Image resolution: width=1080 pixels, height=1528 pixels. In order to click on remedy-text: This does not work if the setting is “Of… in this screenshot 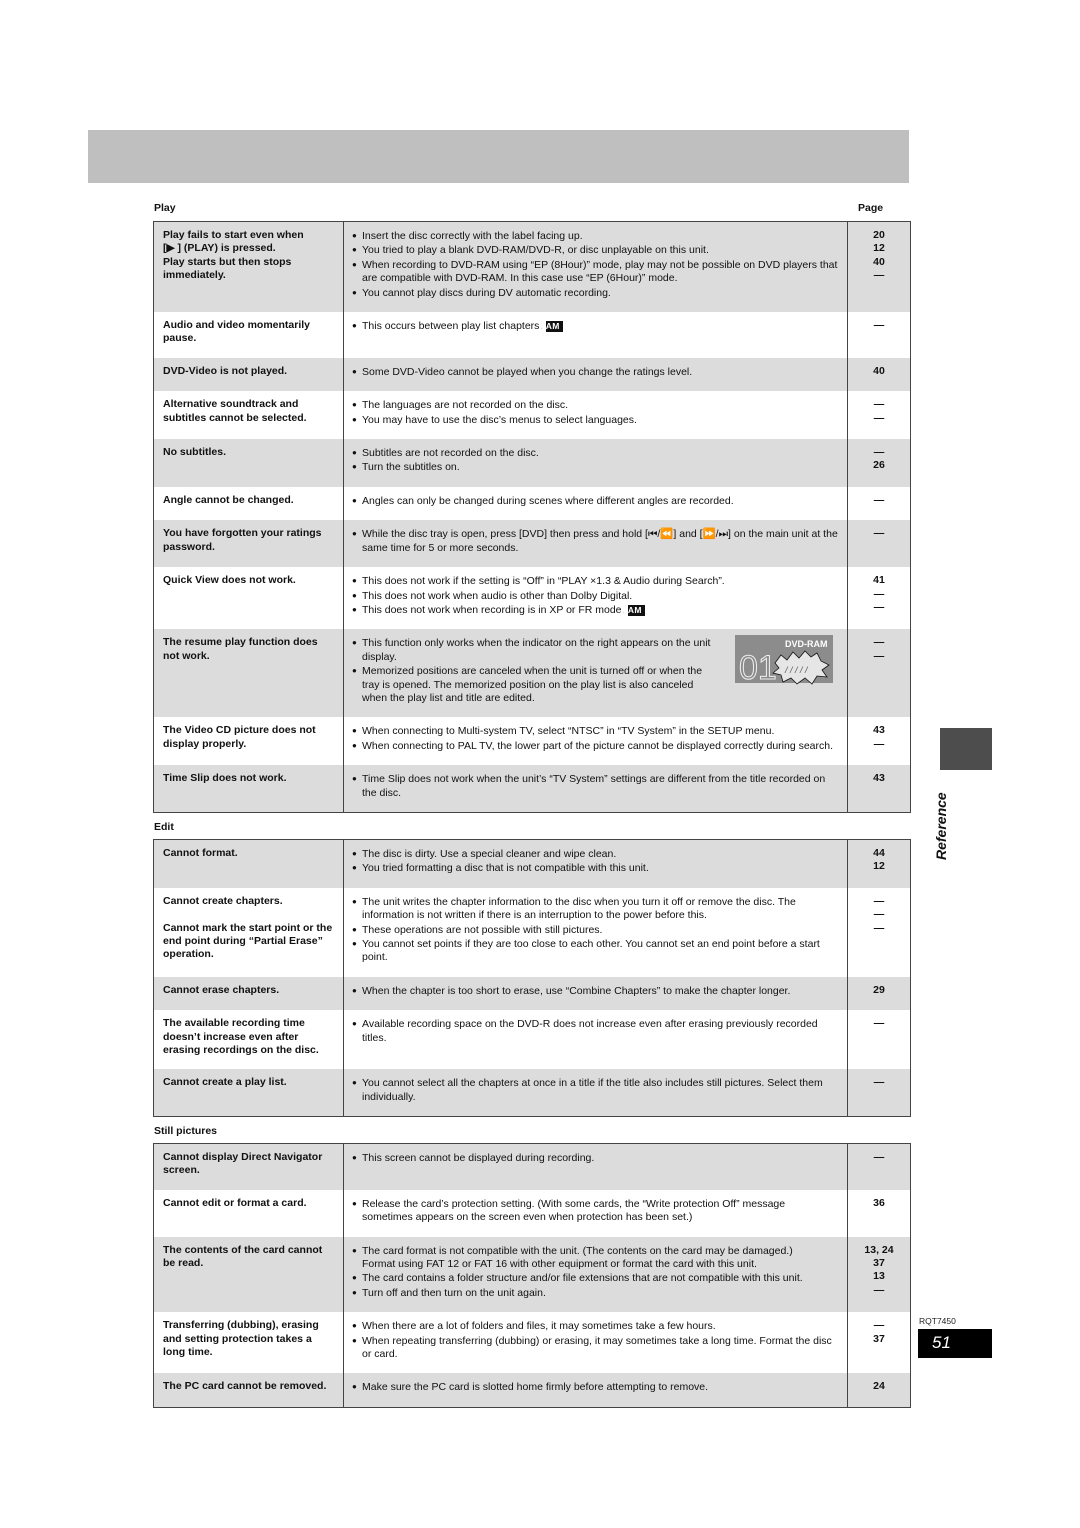, I will do `click(543, 581)`.